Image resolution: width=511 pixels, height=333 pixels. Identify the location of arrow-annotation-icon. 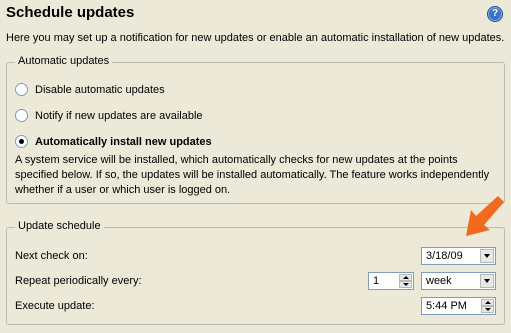
(485, 216).